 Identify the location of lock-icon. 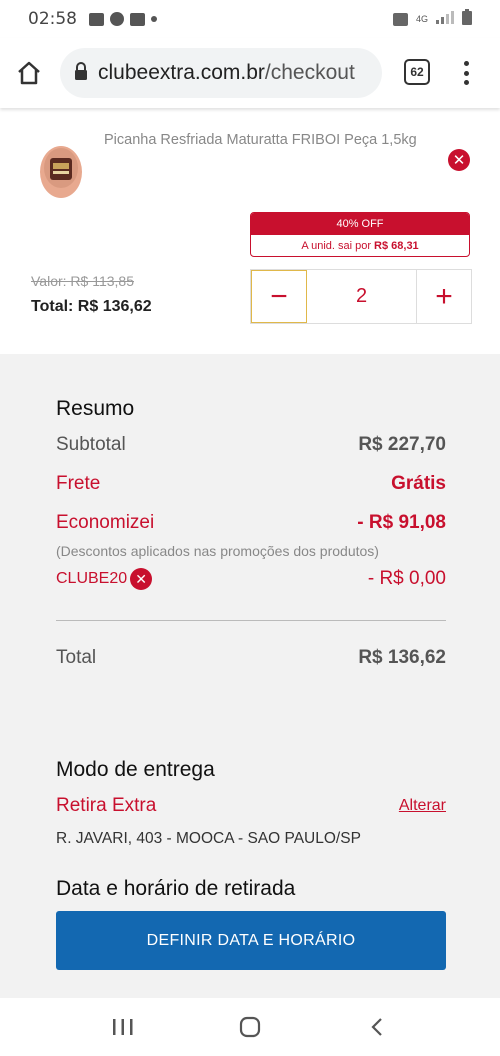
(81, 73).